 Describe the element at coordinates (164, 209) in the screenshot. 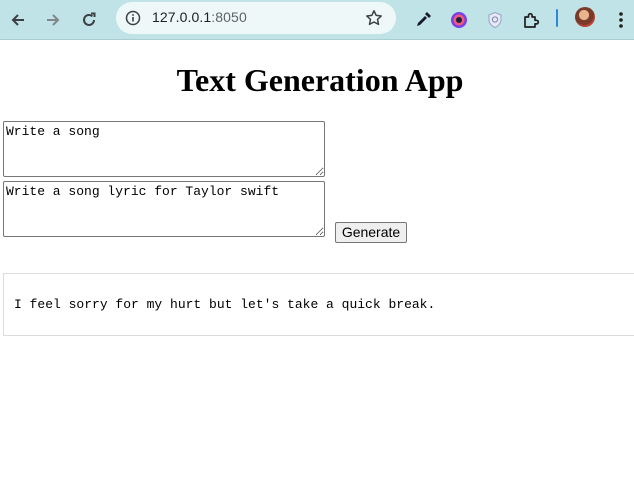

I see `context-textarea: Write a song lyric for Taylor swift` at that location.